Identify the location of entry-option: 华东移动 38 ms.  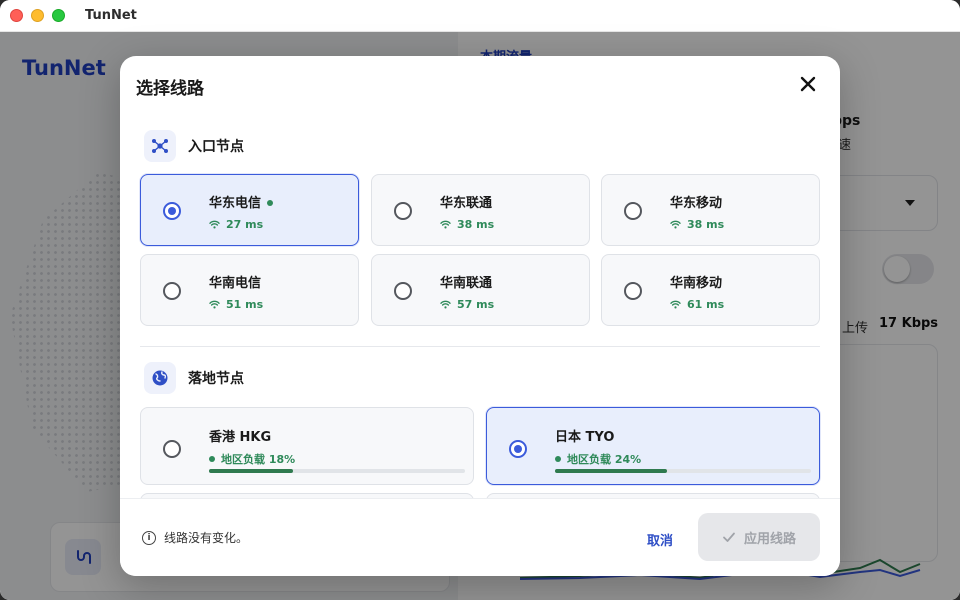
(710, 210).